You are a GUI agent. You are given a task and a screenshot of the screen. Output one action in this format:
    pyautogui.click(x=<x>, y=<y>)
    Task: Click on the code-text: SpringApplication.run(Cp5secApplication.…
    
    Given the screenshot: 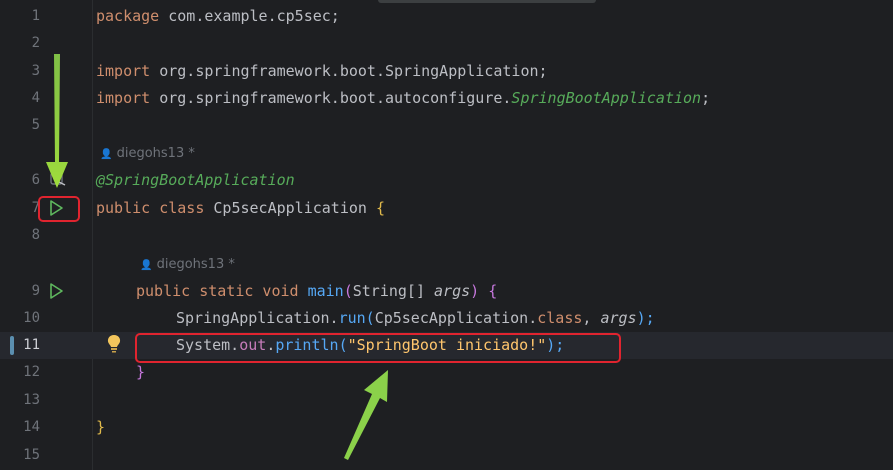 What is the action you would take?
    pyautogui.click(x=415, y=318)
    